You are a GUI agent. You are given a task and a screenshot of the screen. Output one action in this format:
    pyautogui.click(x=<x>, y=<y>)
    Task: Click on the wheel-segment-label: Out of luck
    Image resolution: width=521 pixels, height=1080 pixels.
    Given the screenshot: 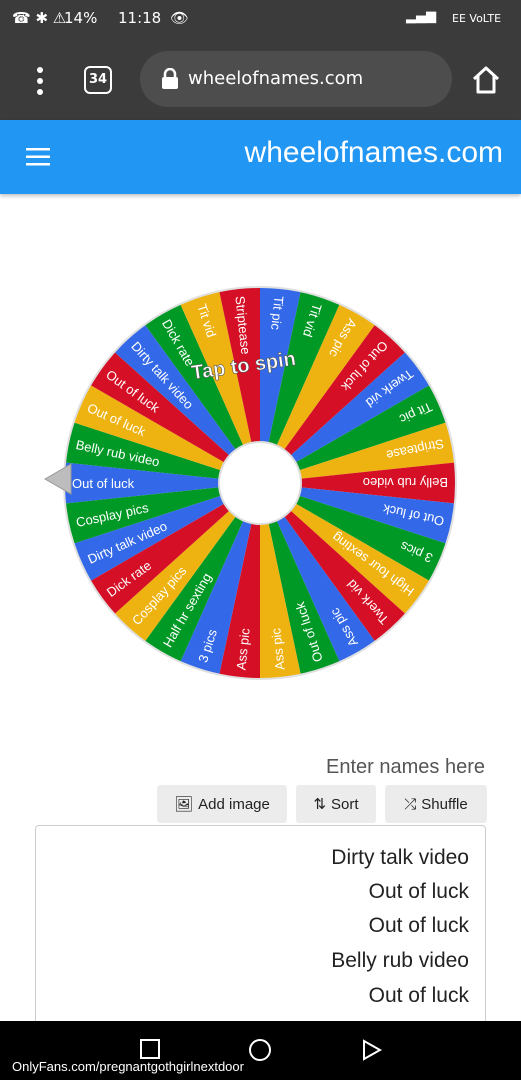 What is the action you would take?
    pyautogui.click(x=103, y=483)
    